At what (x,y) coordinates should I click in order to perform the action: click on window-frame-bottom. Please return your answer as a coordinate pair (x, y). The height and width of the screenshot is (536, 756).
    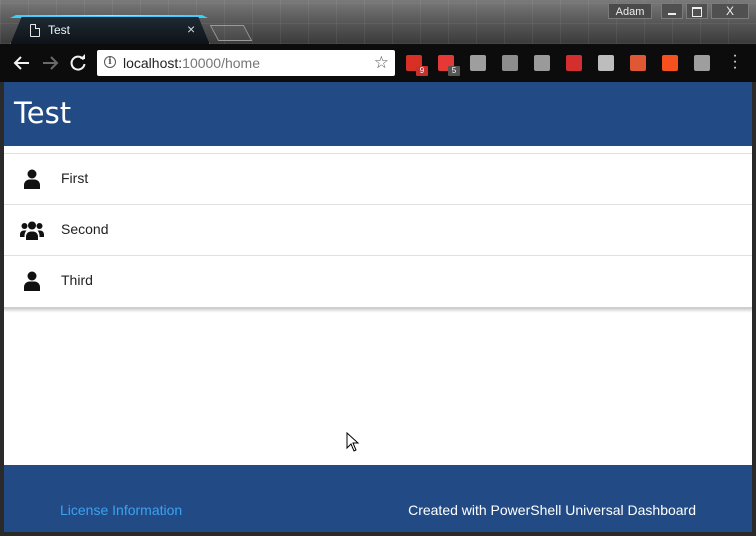
    Looking at the image, I should click on (378, 534).